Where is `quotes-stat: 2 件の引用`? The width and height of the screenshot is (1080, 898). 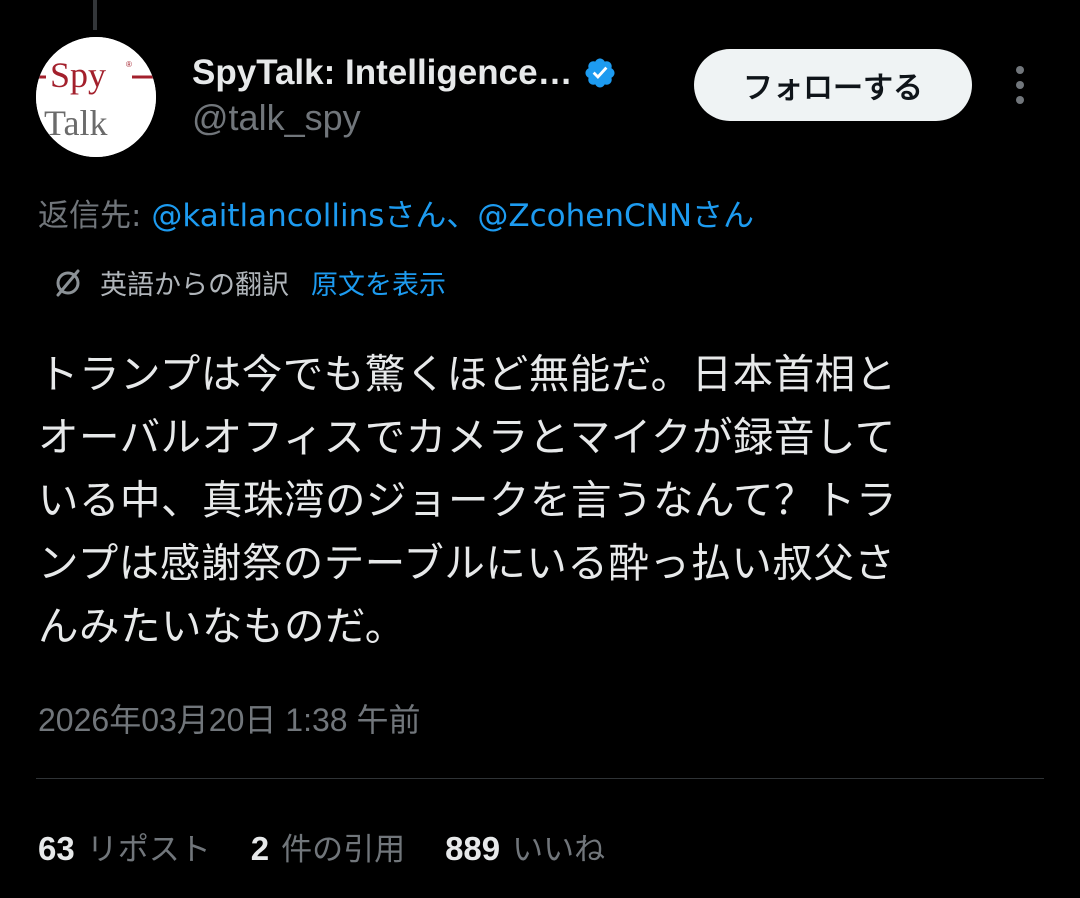 quotes-stat: 2 件の引用 is located at coordinates (328, 846).